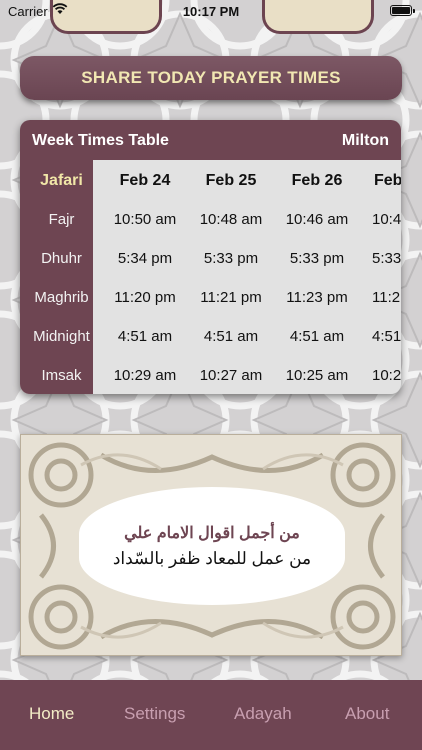 The image size is (422, 750). What do you see at coordinates (145, 180) in the screenshot?
I see `date-header: Feb 24` at bounding box center [145, 180].